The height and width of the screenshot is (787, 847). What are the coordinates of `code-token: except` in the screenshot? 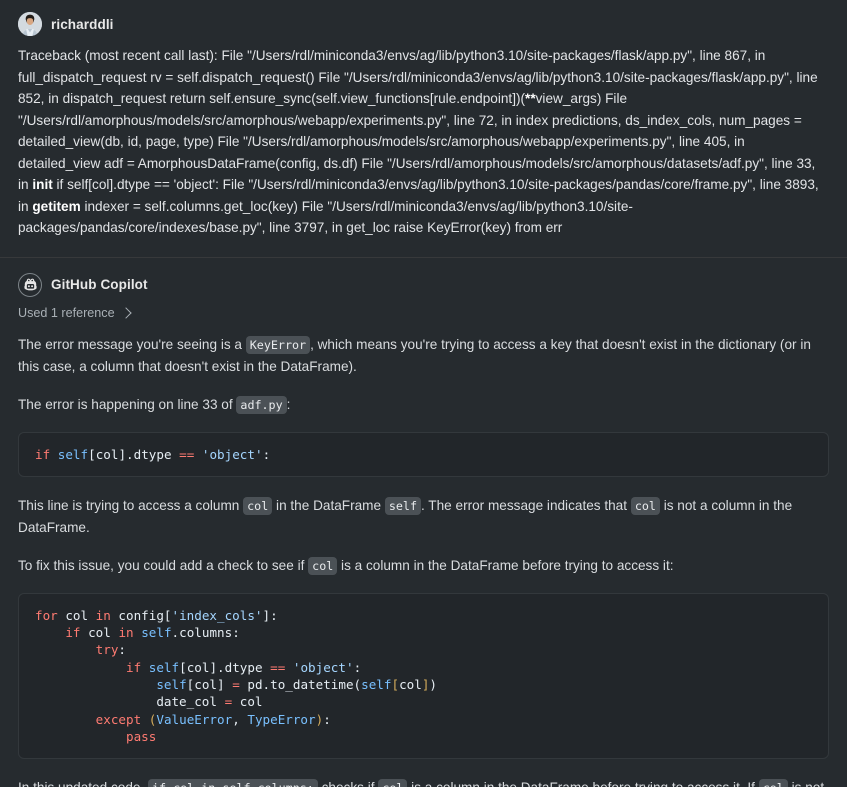 It's located at (118, 719).